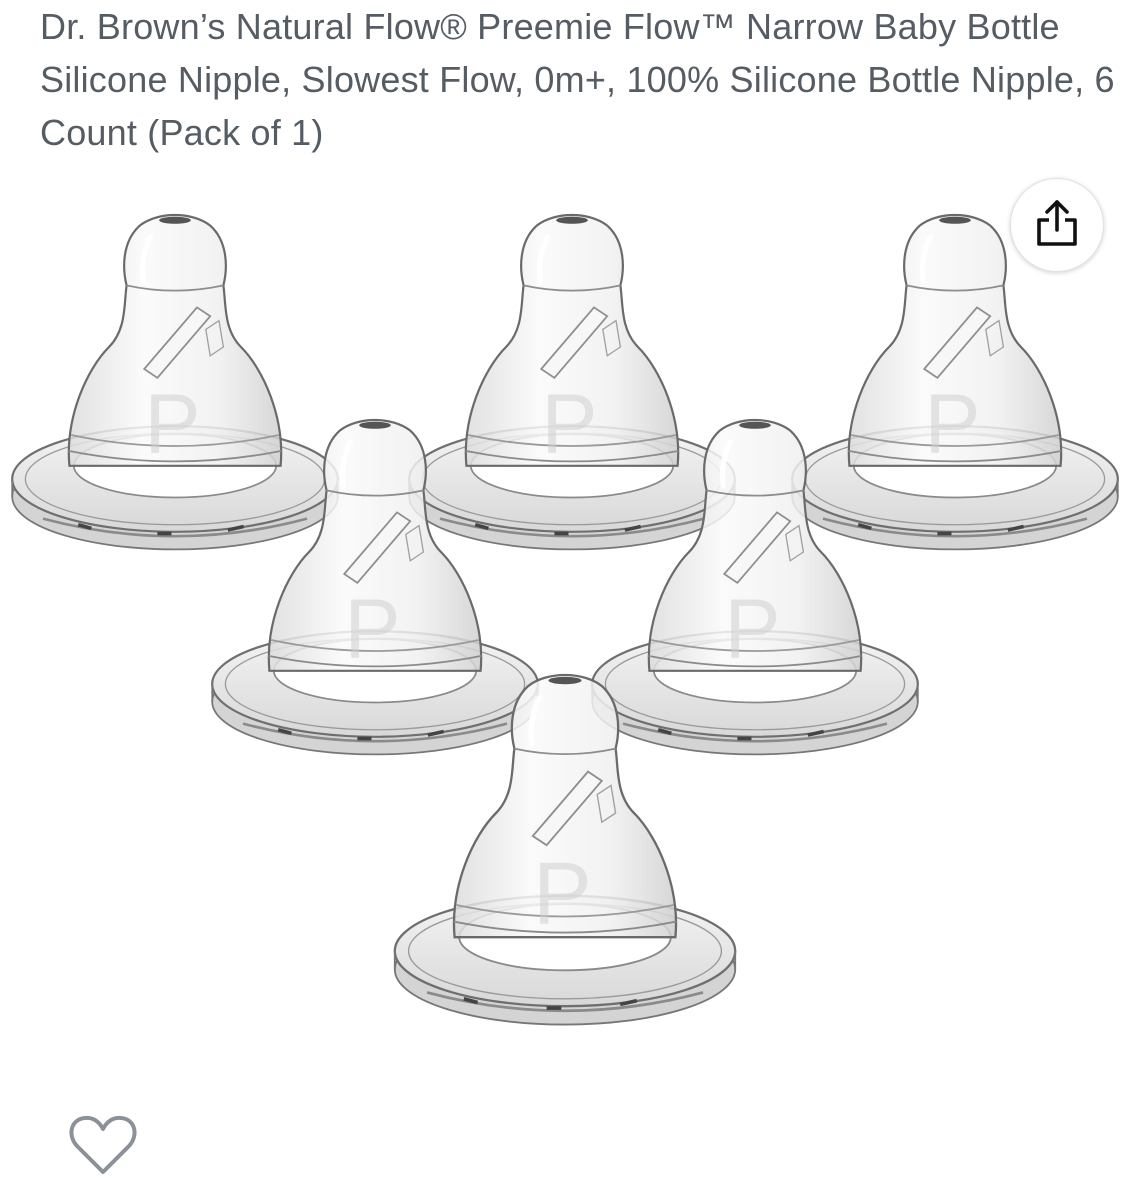  I want to click on heart-outline-icon, so click(103, 1147).